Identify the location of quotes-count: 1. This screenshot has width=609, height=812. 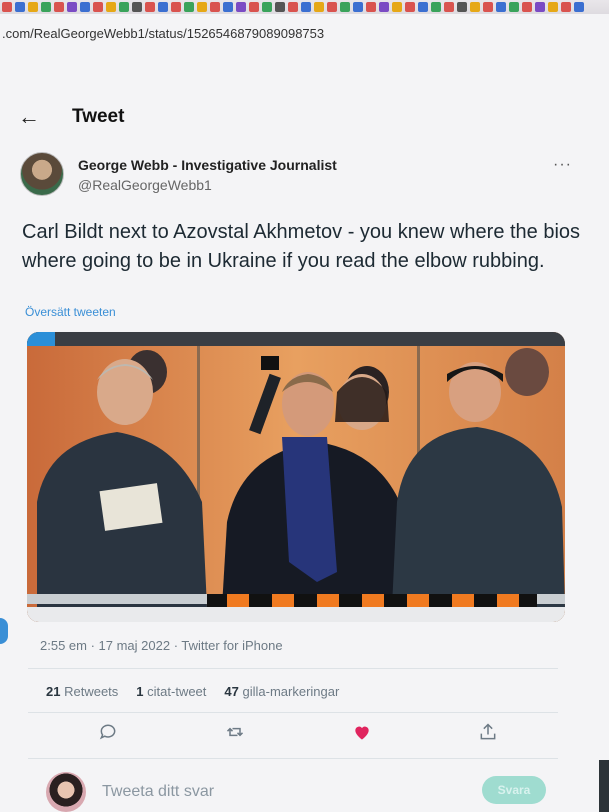
(140, 691).